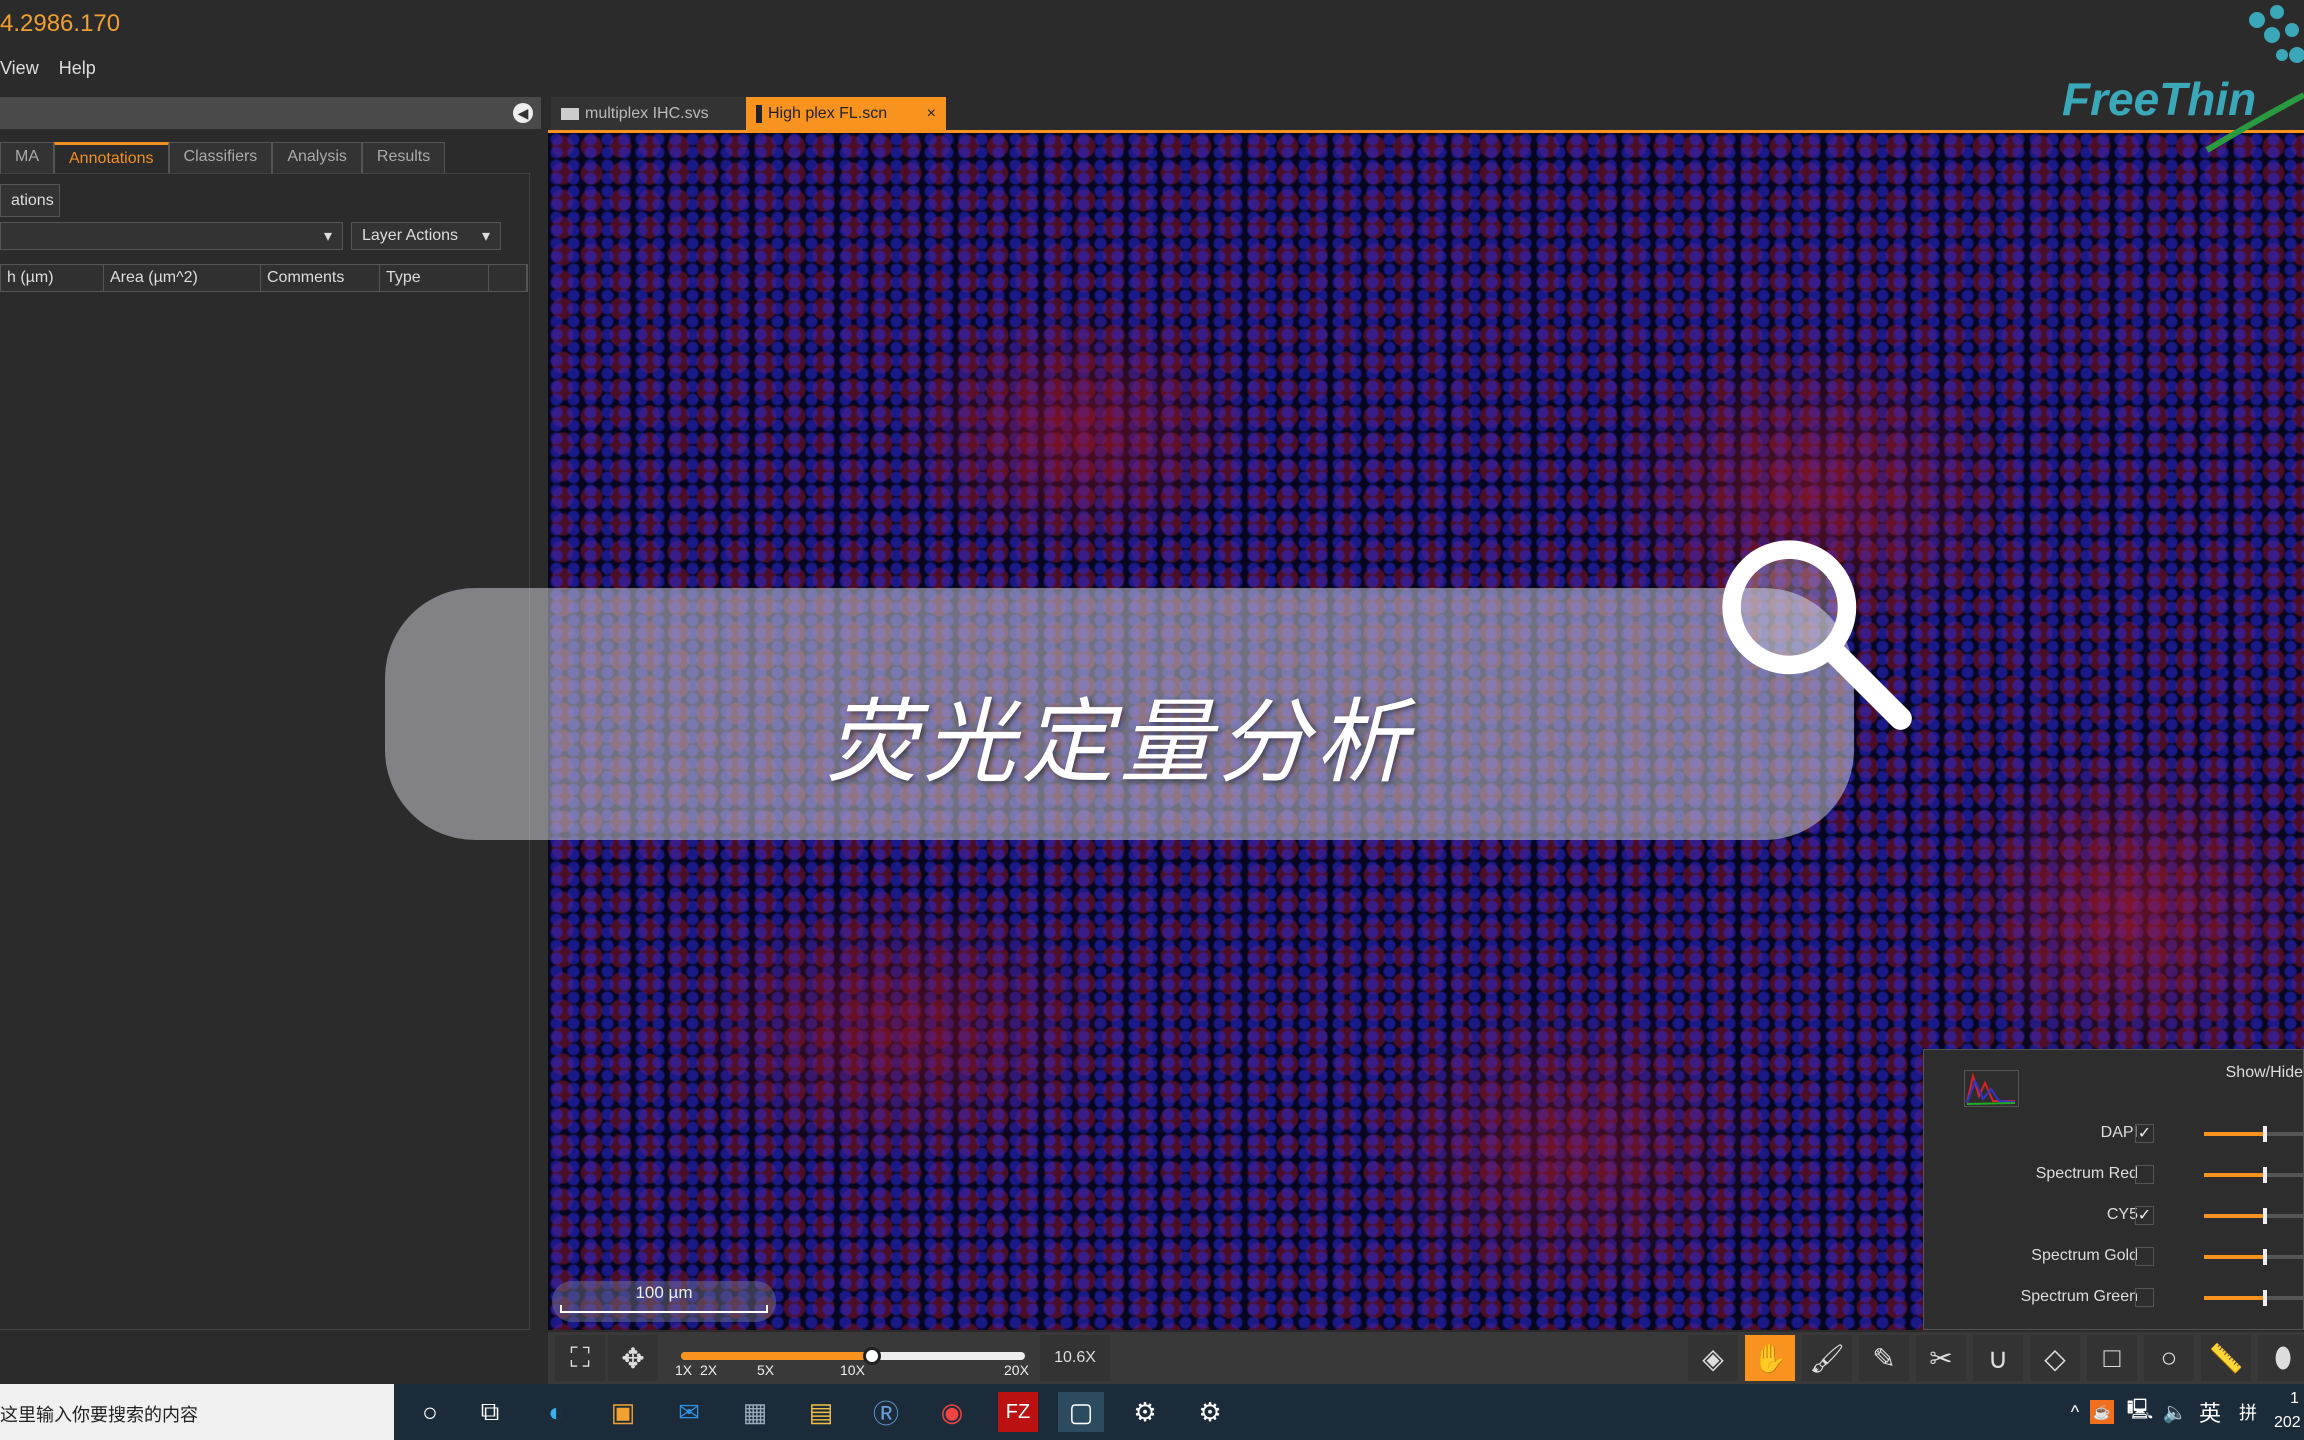 The height and width of the screenshot is (1440, 2304). I want to click on fullscreen-button: ⛶, so click(580, 1358).